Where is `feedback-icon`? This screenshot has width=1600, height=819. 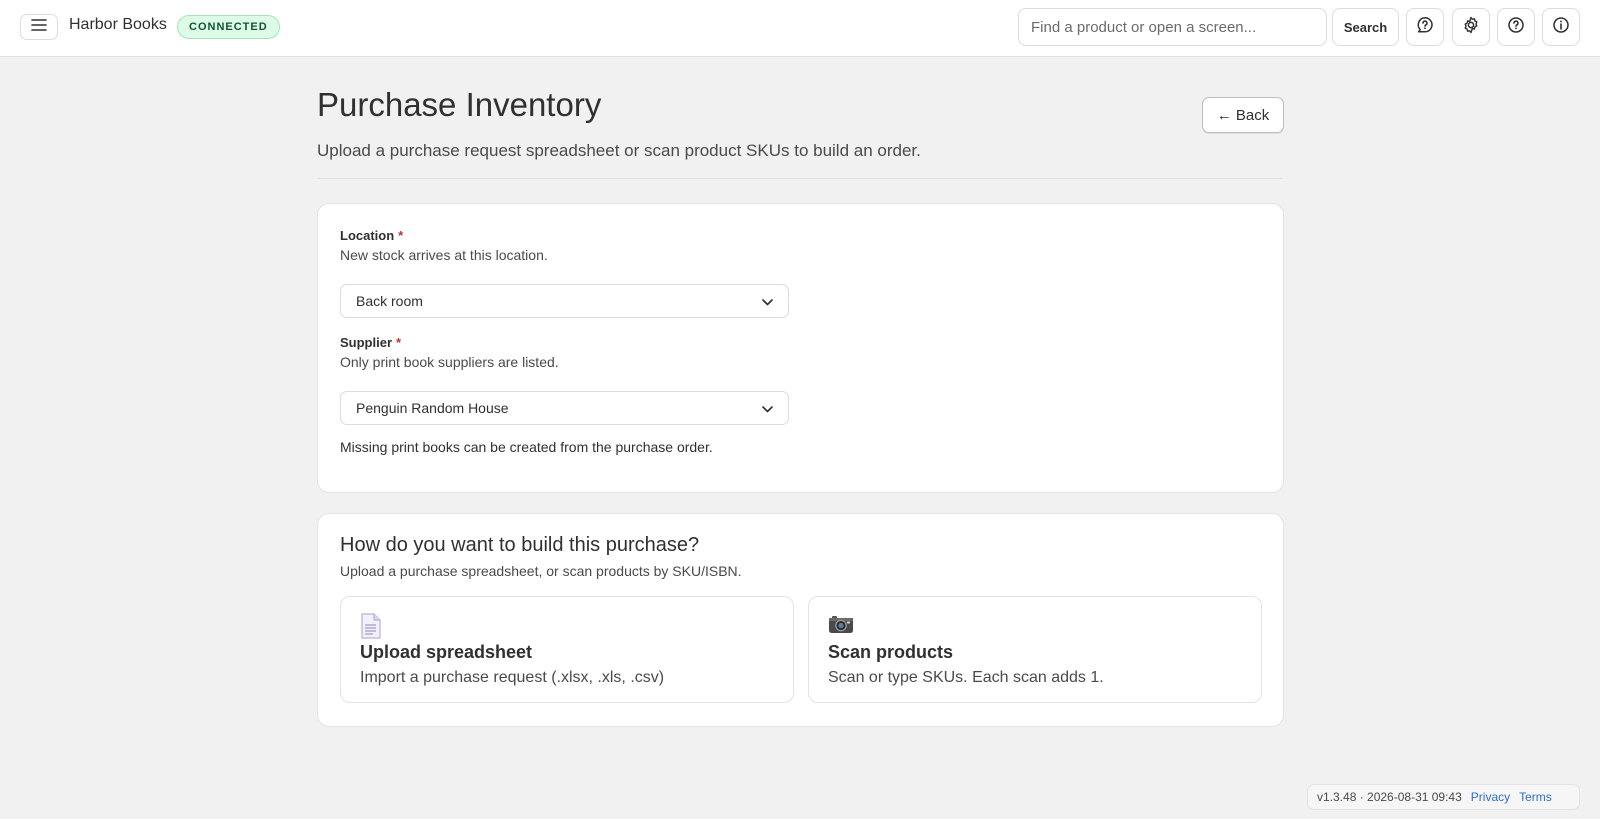
feedback-icon is located at coordinates (1425, 27).